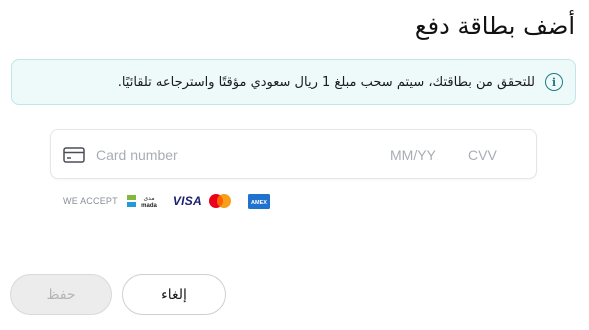 The image size is (589, 330). What do you see at coordinates (554, 82) in the screenshot?
I see `info-icon: i` at bounding box center [554, 82].